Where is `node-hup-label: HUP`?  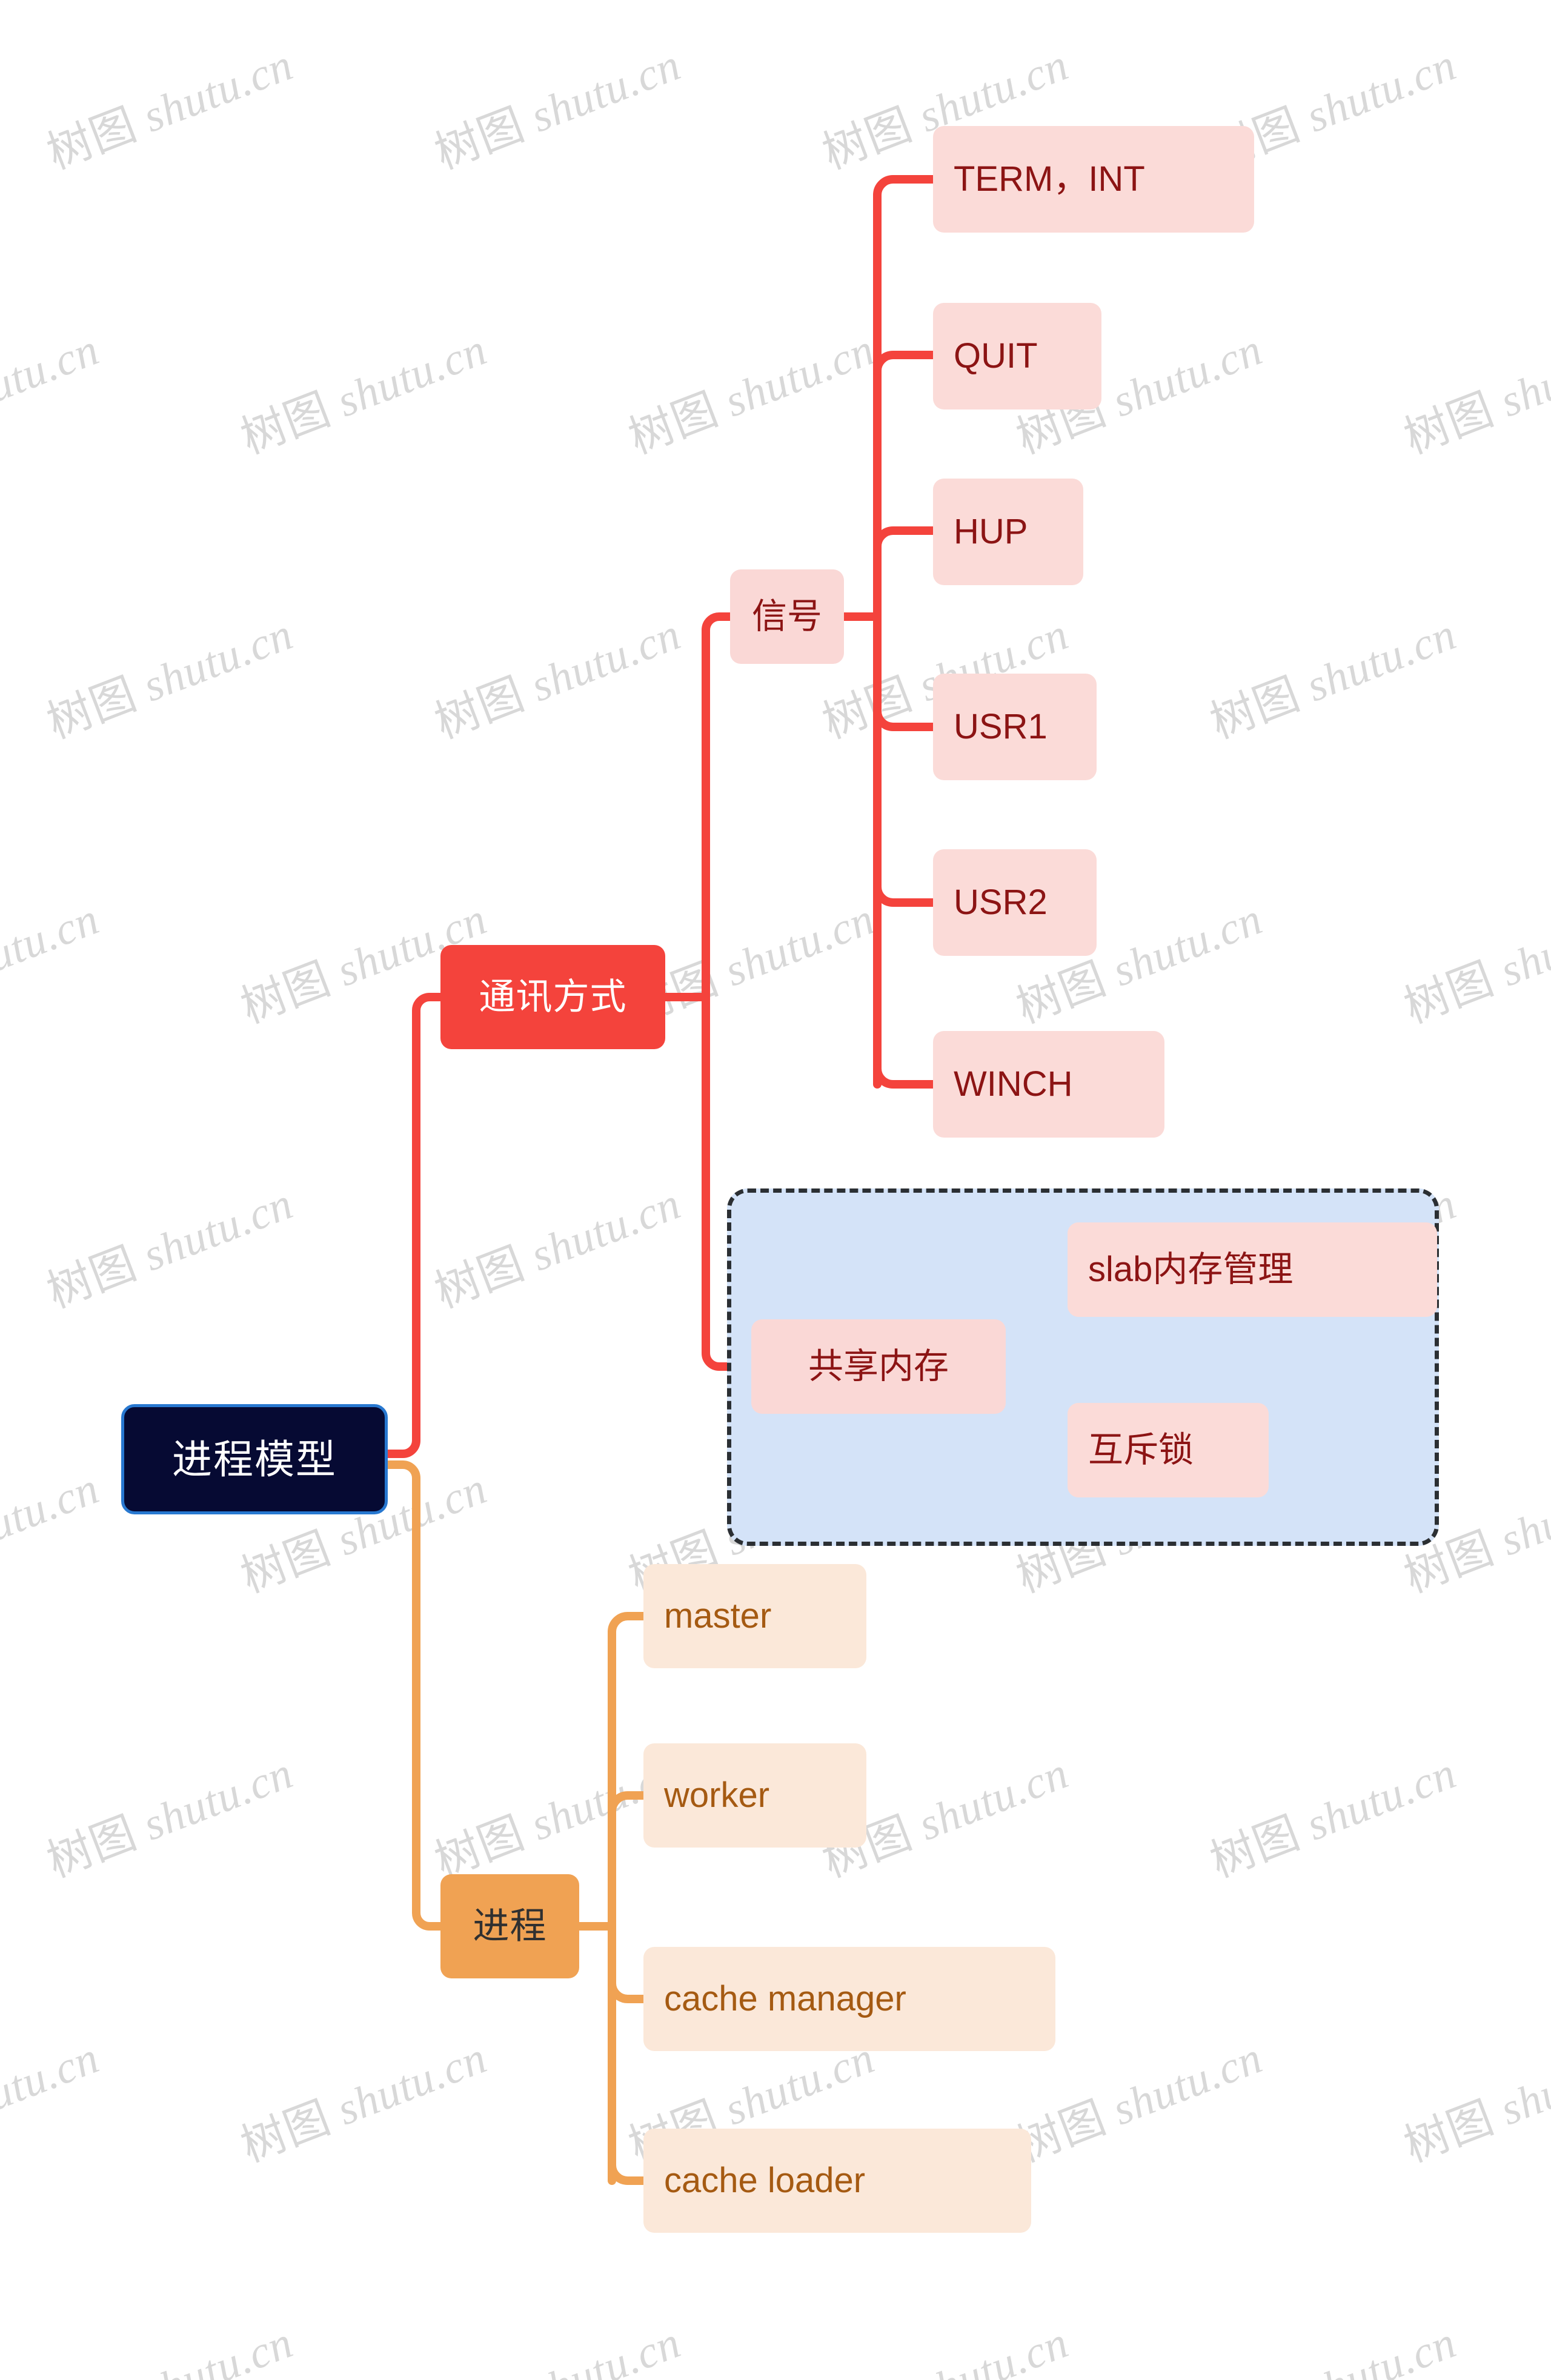
node-hup-label: HUP is located at coordinates (991, 531).